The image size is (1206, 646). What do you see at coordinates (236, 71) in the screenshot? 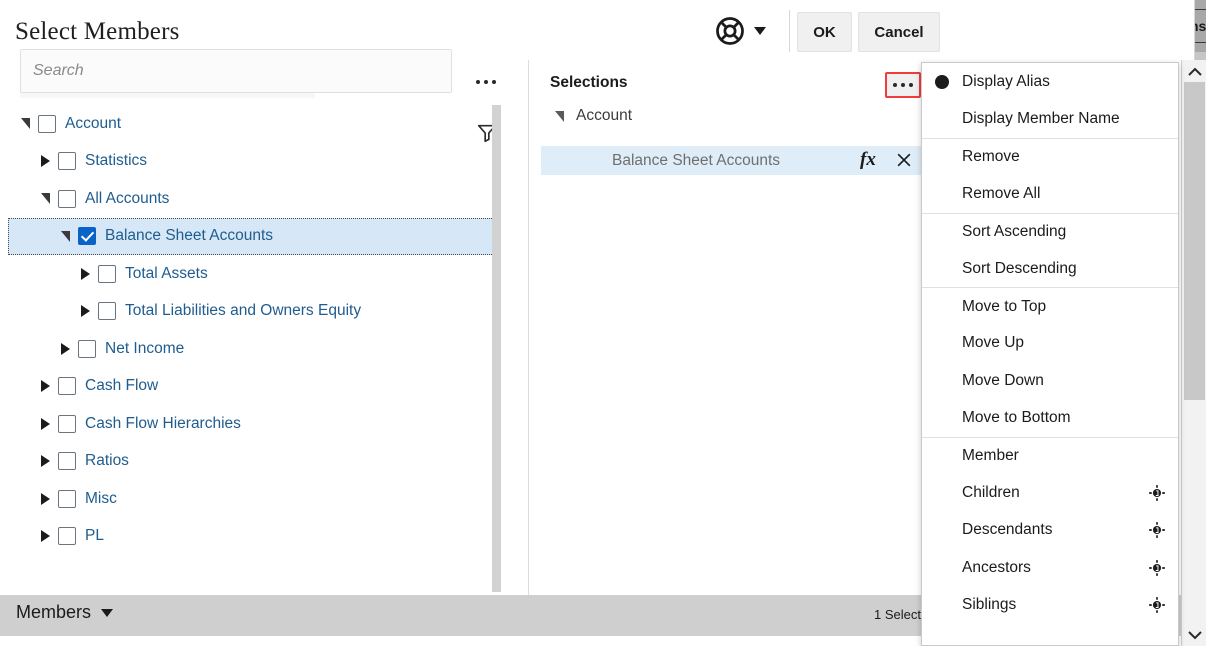
I see `search-input` at bounding box center [236, 71].